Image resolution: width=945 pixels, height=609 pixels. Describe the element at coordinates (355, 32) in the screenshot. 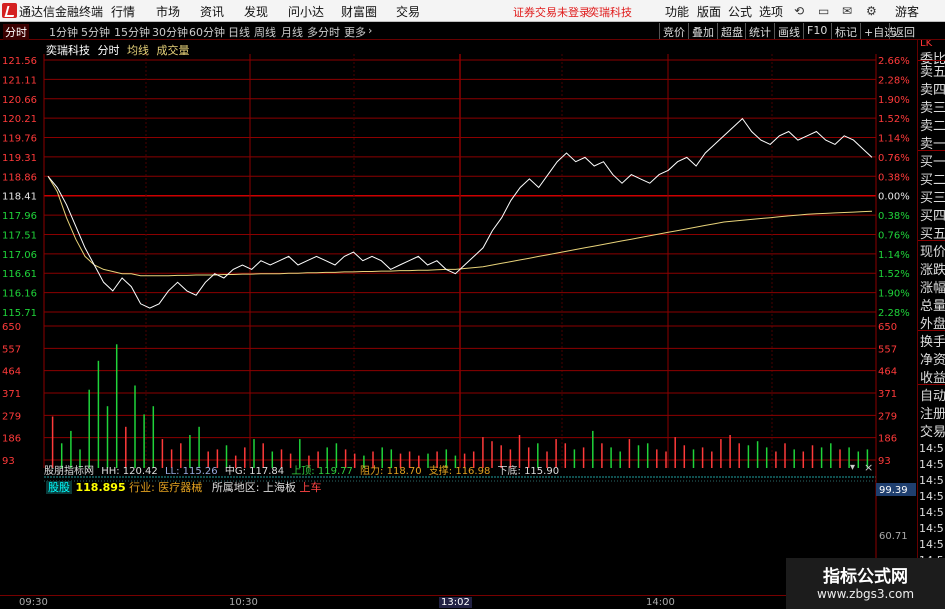

I see `tab-more: 更多` at that location.